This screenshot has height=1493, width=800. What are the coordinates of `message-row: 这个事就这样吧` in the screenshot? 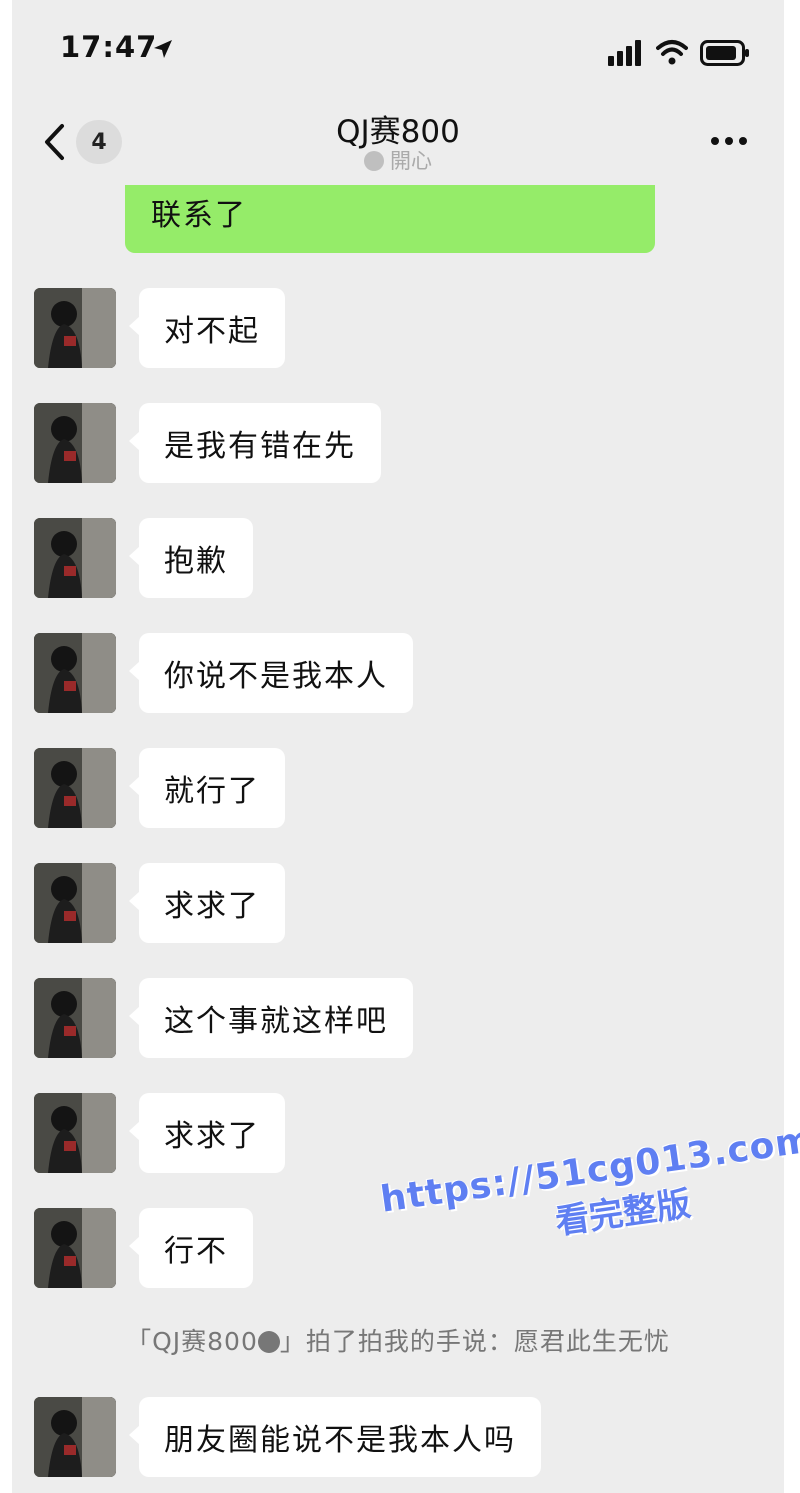 It's located at (398, 1018).